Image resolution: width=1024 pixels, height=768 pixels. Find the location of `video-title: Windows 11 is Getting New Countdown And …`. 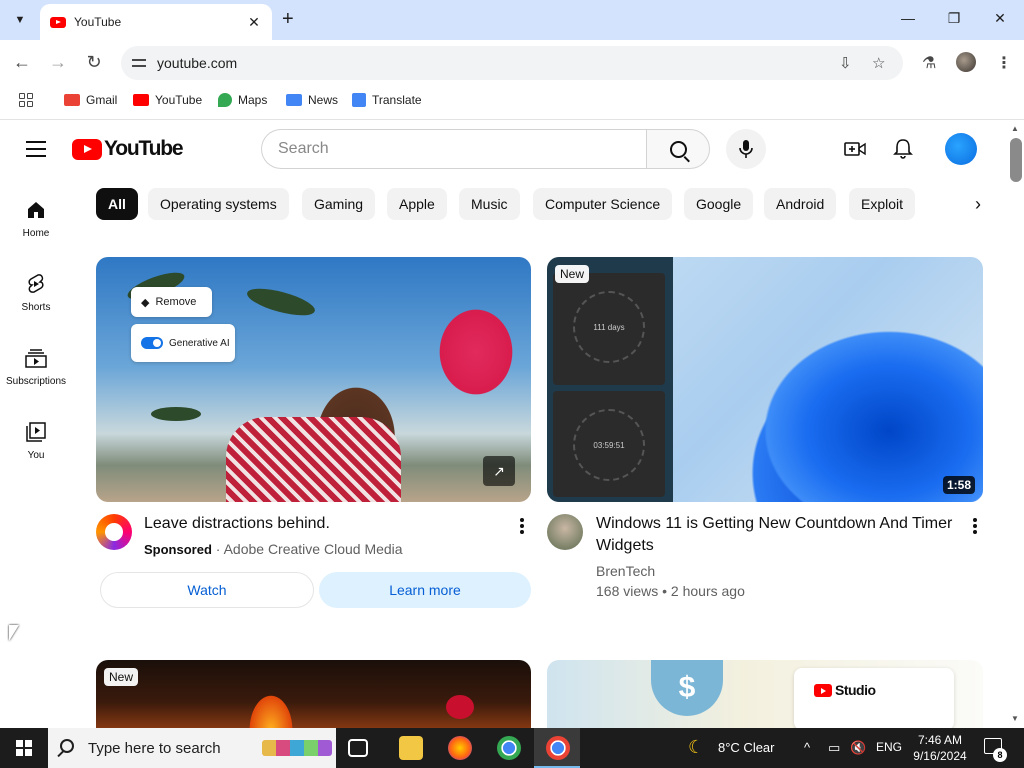

video-title: Windows 11 is Getting New Countdown And … is located at coordinates (780, 535).